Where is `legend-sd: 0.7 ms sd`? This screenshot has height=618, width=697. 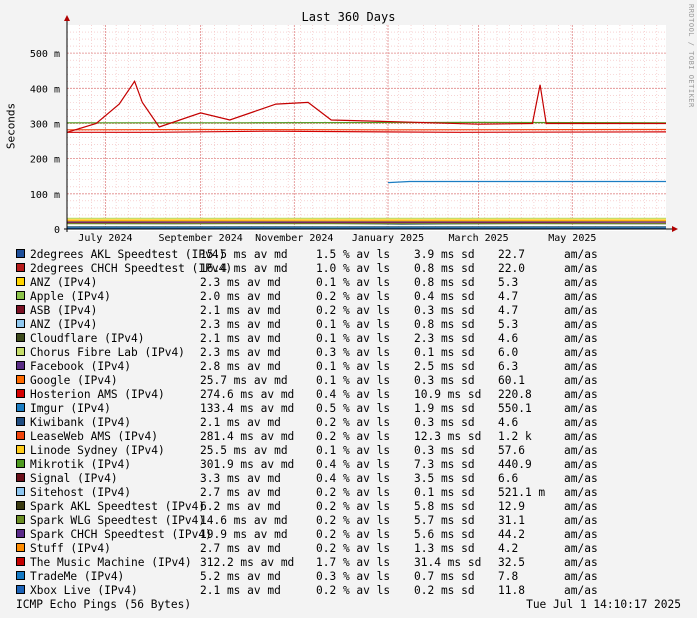
legend-sd: 0.7 ms sd is located at coordinates (444, 576).